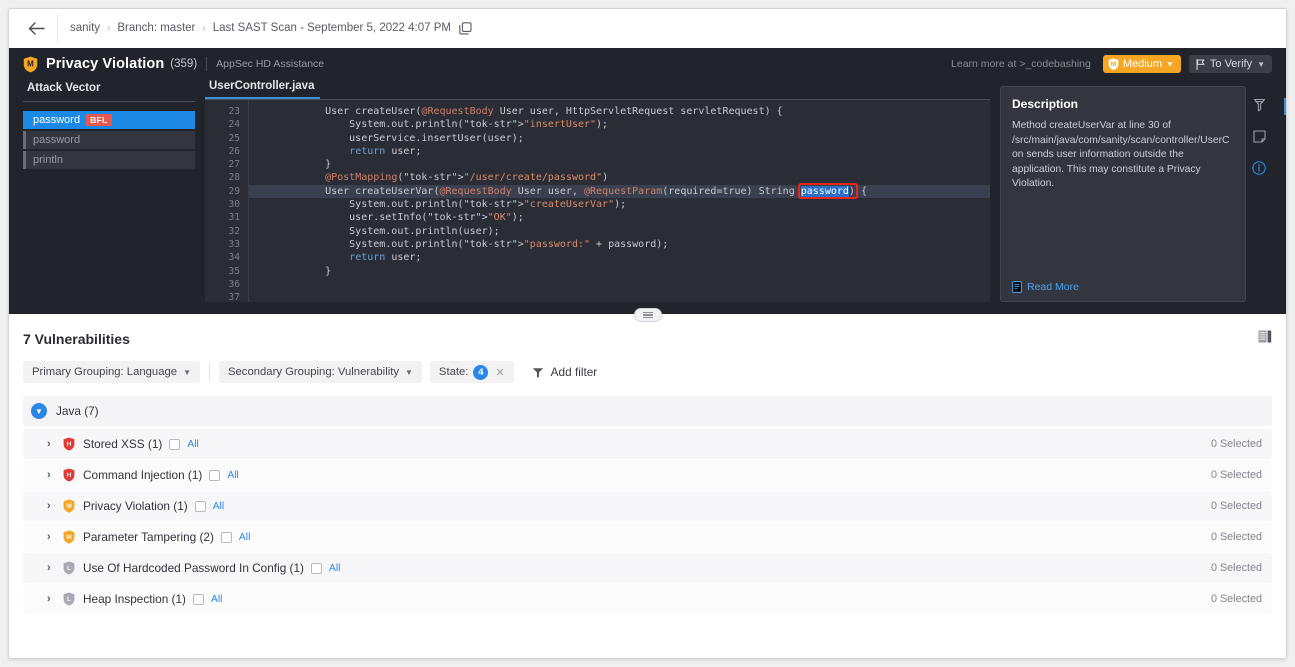 The height and width of the screenshot is (667, 1295). Describe the element at coordinates (471, 372) in the screenshot. I see `state-filter-chip: State: 4 ✕` at that location.